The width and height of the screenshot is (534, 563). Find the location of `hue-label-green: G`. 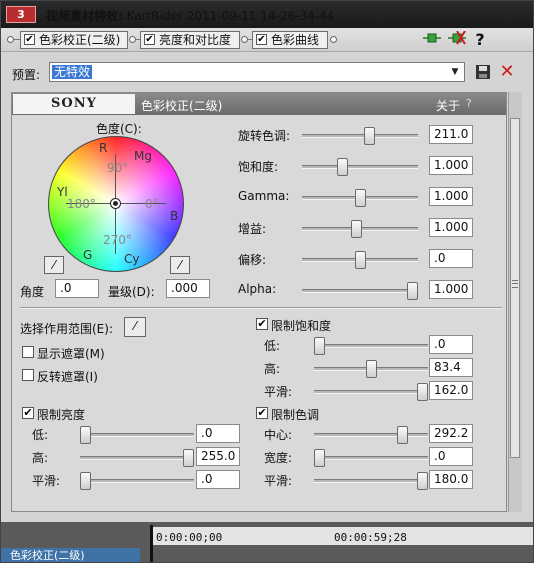

hue-label-green: G is located at coordinates (88, 255).